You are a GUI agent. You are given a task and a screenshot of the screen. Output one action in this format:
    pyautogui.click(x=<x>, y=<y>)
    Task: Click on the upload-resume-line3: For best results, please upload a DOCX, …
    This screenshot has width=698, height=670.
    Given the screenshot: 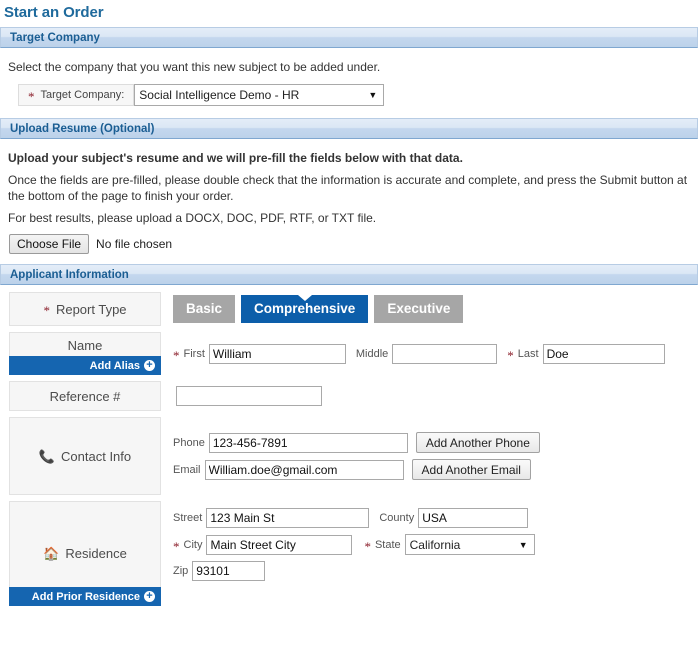 What is the action you would take?
    pyautogui.click(x=192, y=218)
    